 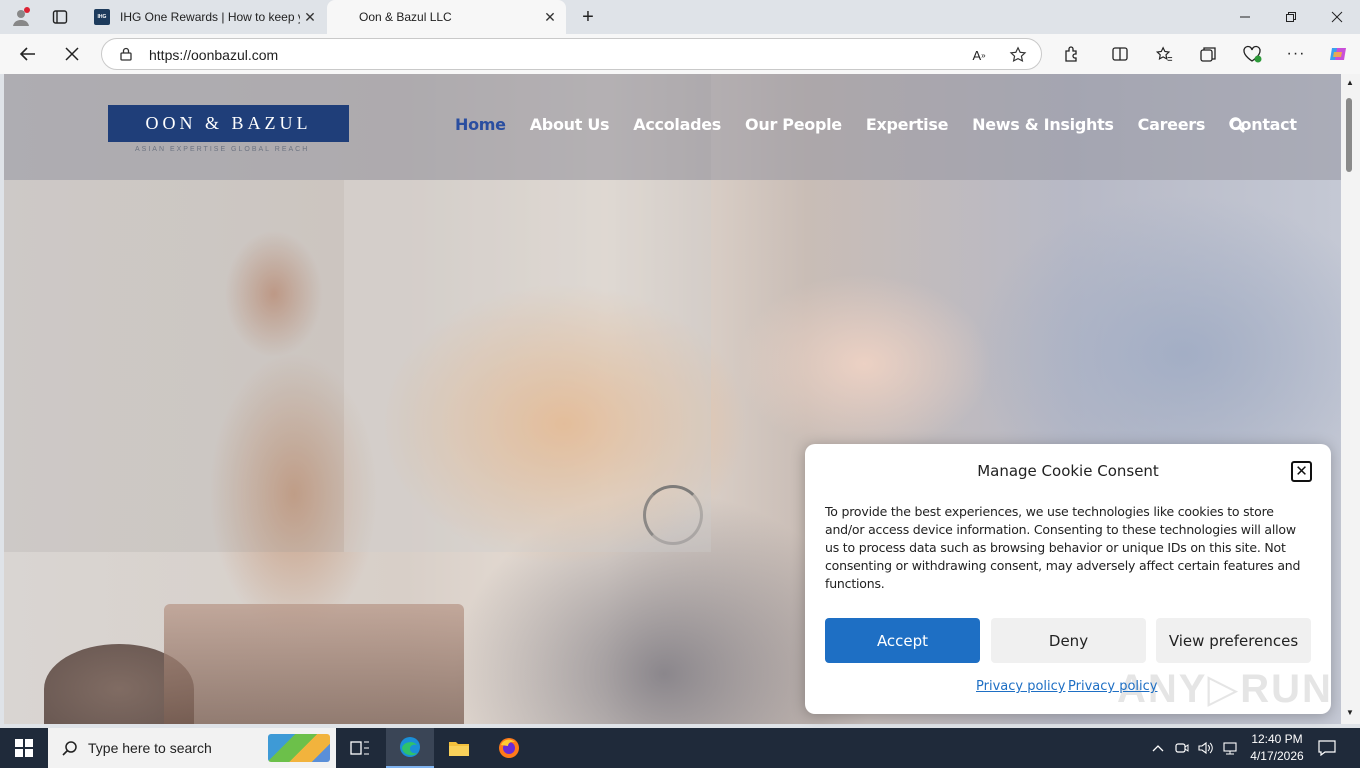 What do you see at coordinates (1068, 640) in the screenshot?
I see `deny-button: Deny` at bounding box center [1068, 640].